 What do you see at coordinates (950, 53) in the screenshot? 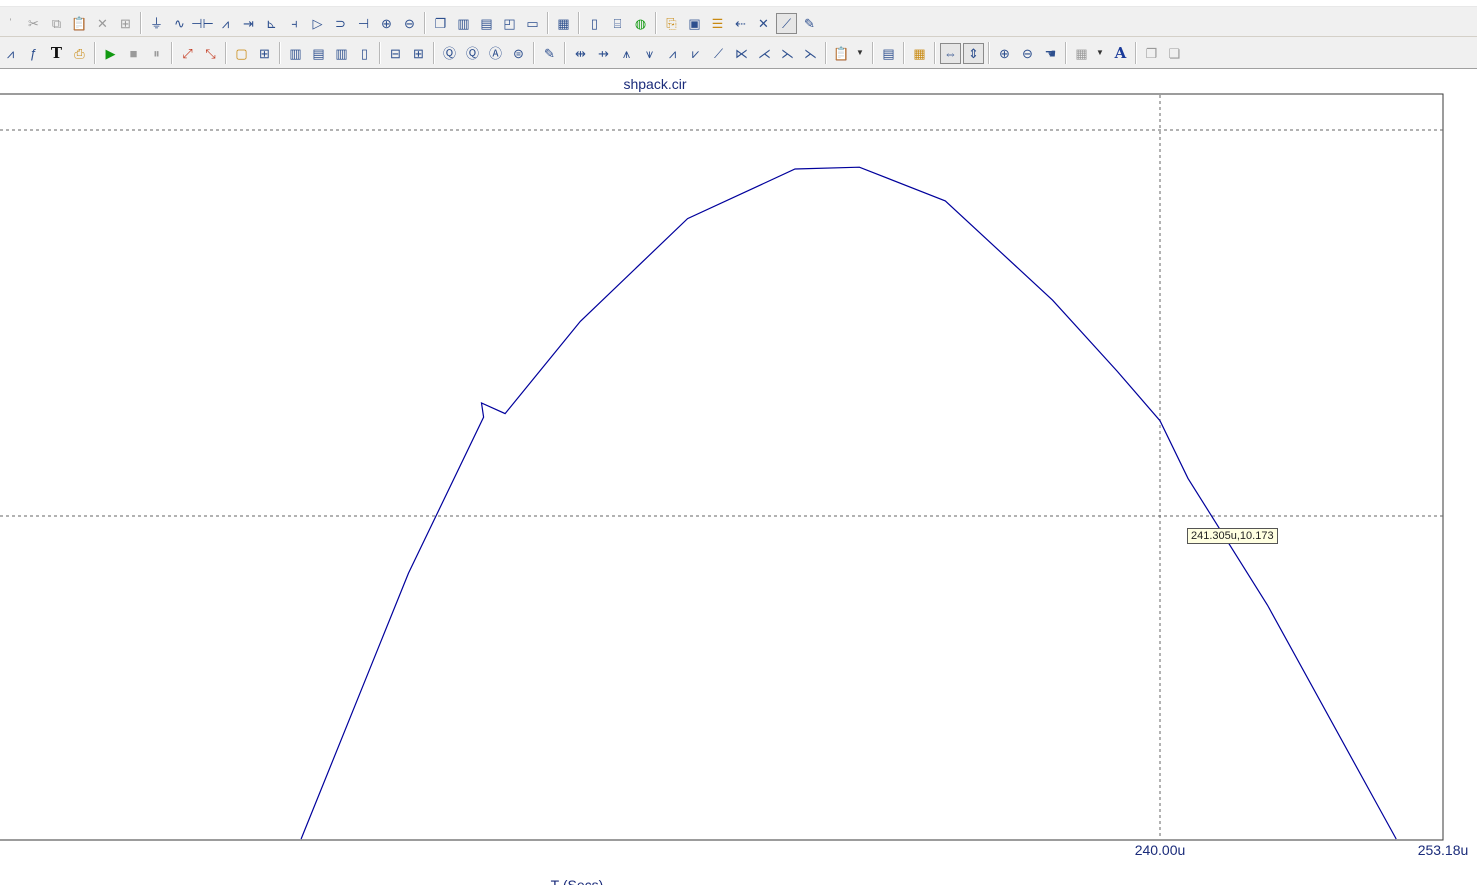
I see `fit-width-icon: ⇔` at bounding box center [950, 53].